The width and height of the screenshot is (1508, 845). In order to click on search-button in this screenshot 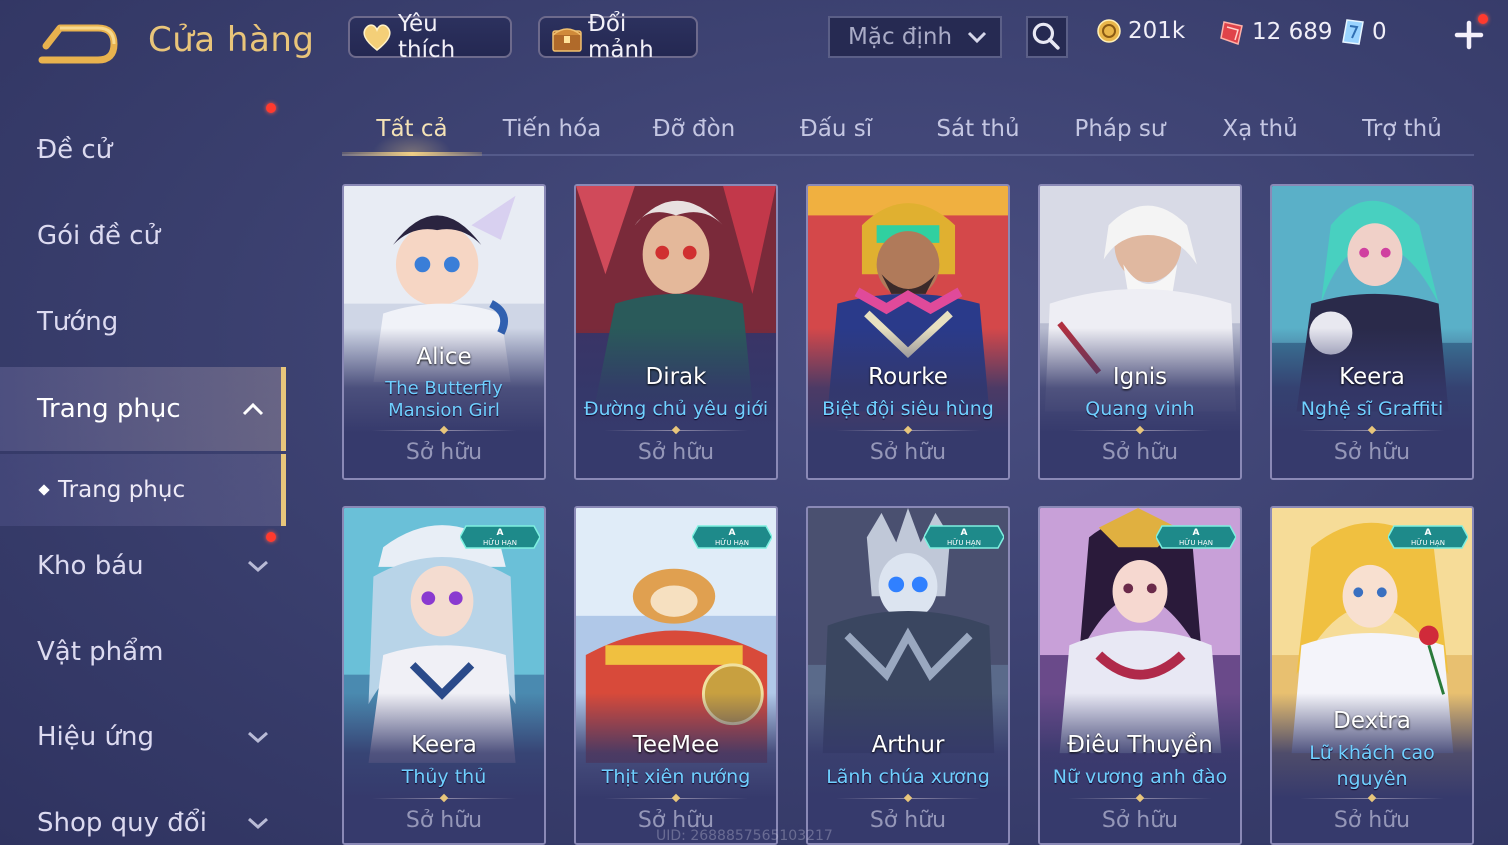, I will do `click(1047, 37)`.